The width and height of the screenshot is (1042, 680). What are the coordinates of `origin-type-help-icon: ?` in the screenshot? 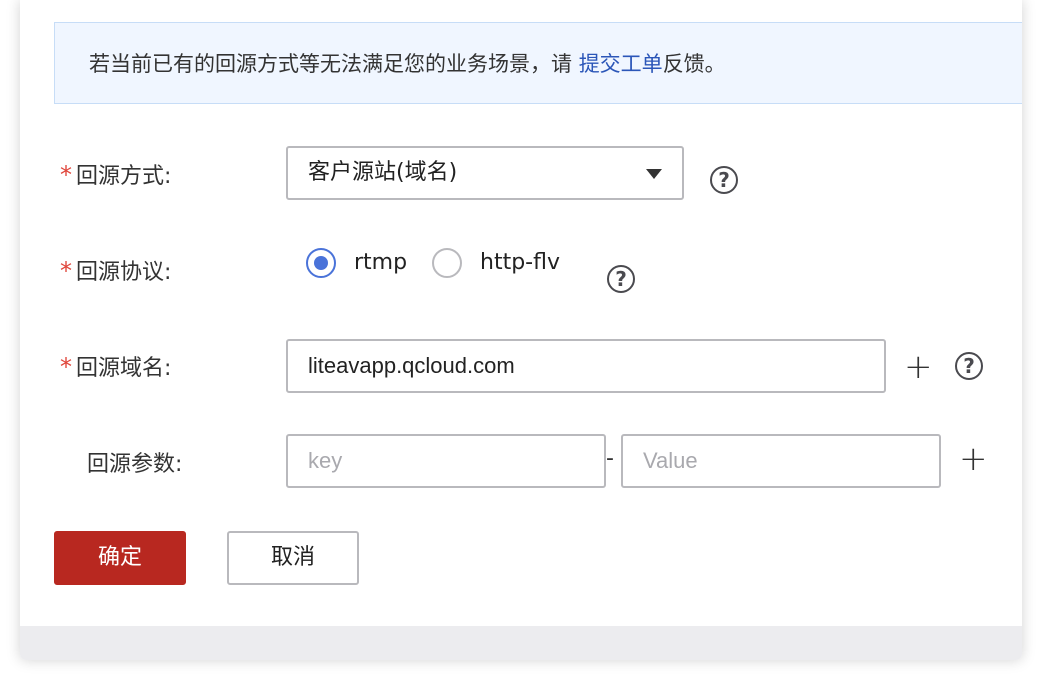 It's located at (724, 180).